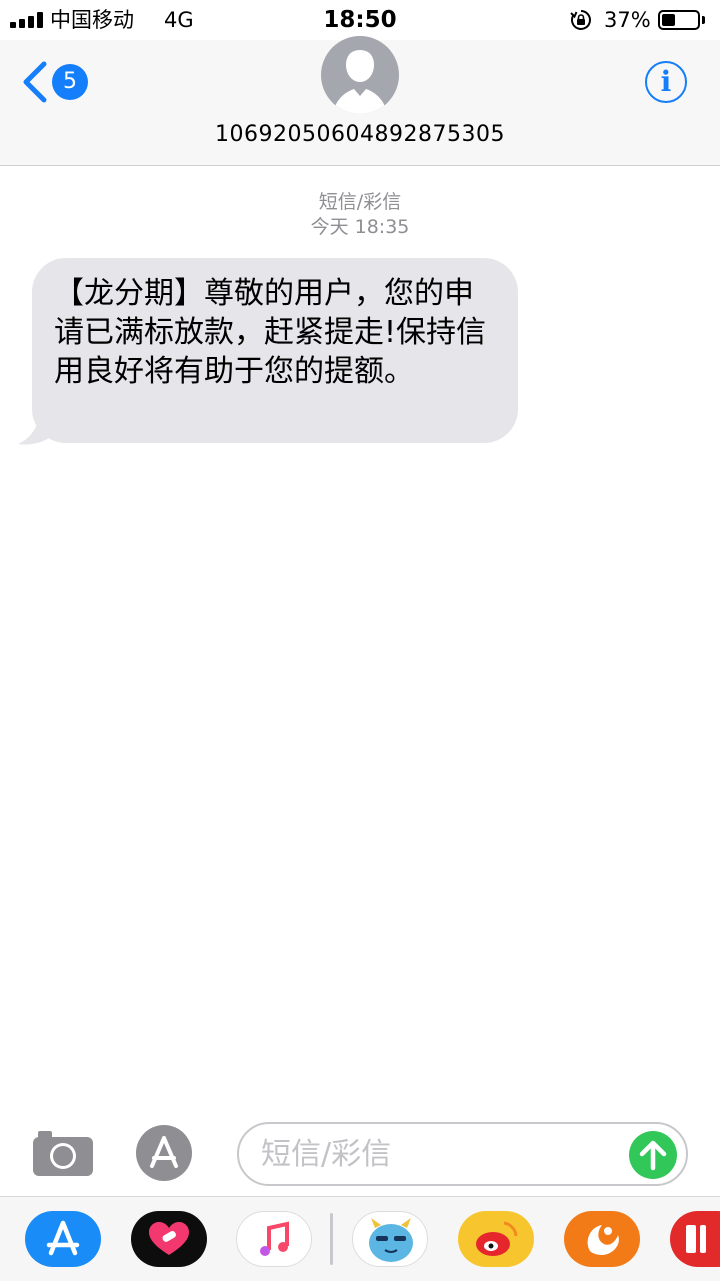 The height and width of the screenshot is (1281, 720). What do you see at coordinates (441, 1154) in the screenshot?
I see `message-input` at bounding box center [441, 1154].